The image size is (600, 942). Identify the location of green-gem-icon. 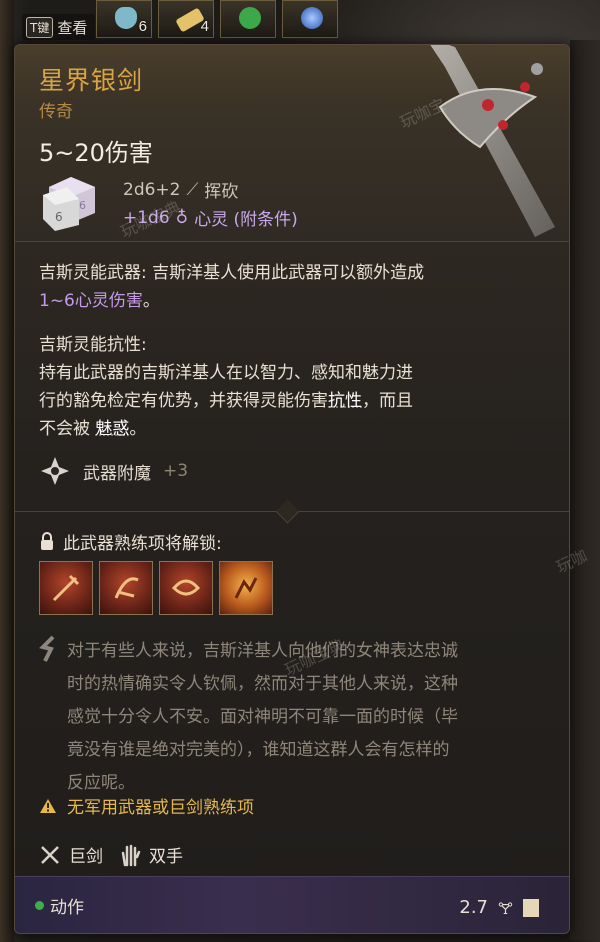
(250, 18).